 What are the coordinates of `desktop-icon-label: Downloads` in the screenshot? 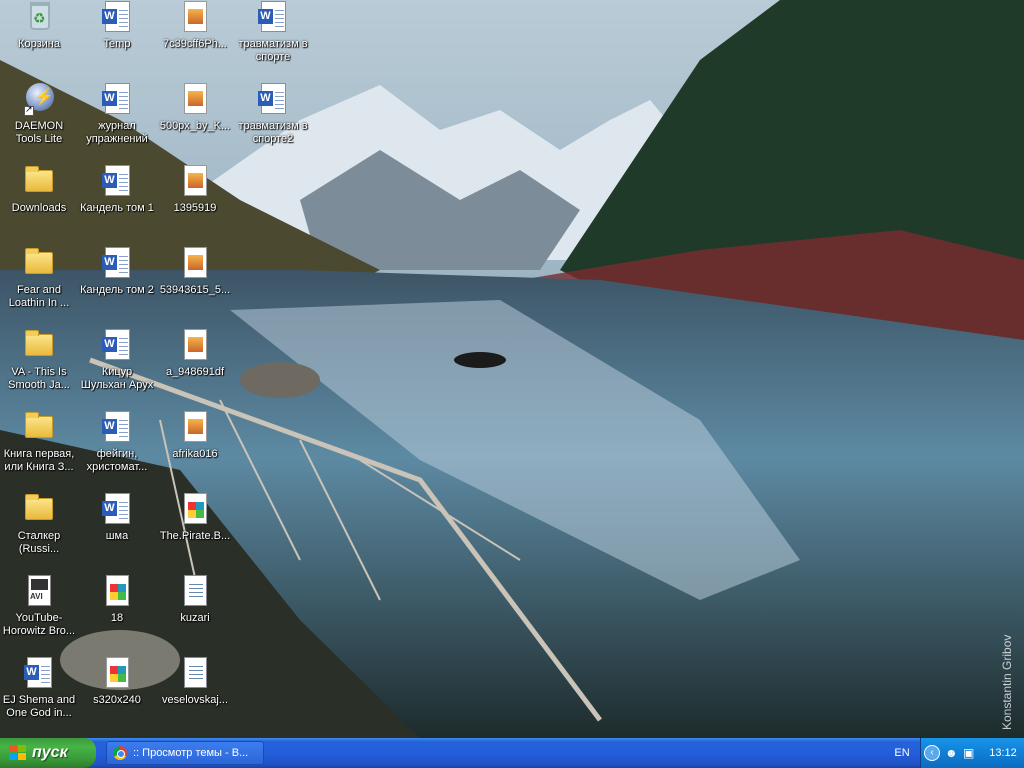 It's located at (39, 208).